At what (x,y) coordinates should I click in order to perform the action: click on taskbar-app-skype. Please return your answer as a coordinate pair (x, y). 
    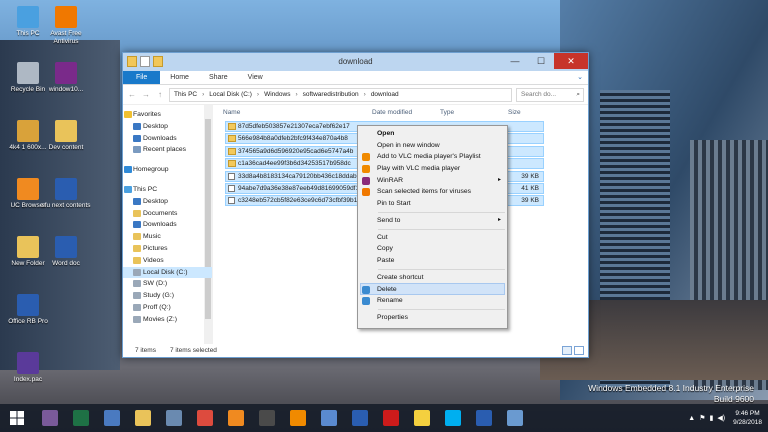
    Looking at the image, I should click on (452, 418).